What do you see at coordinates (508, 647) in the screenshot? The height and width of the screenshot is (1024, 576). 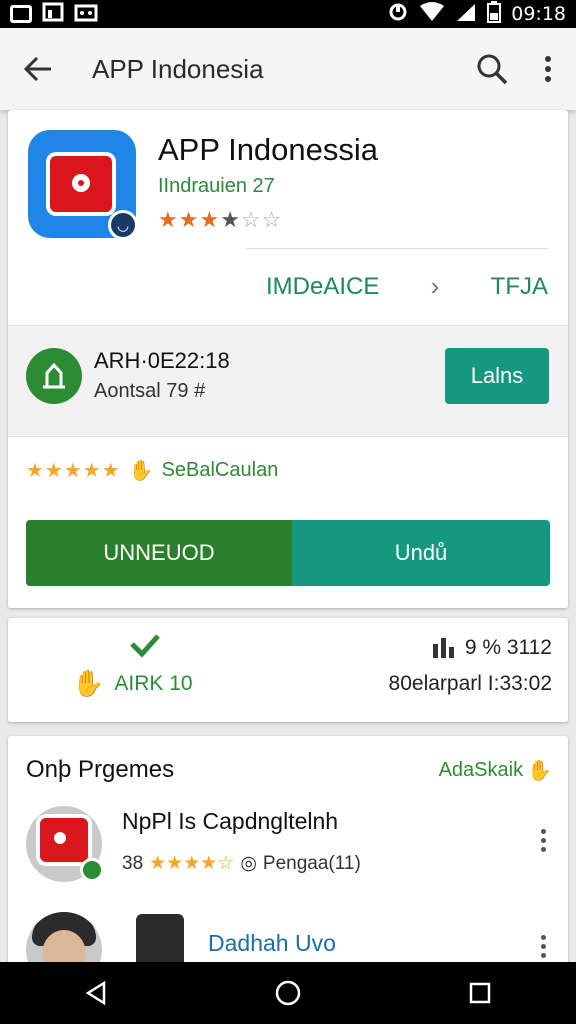 I see `info-right-value1: 9 % 3112` at bounding box center [508, 647].